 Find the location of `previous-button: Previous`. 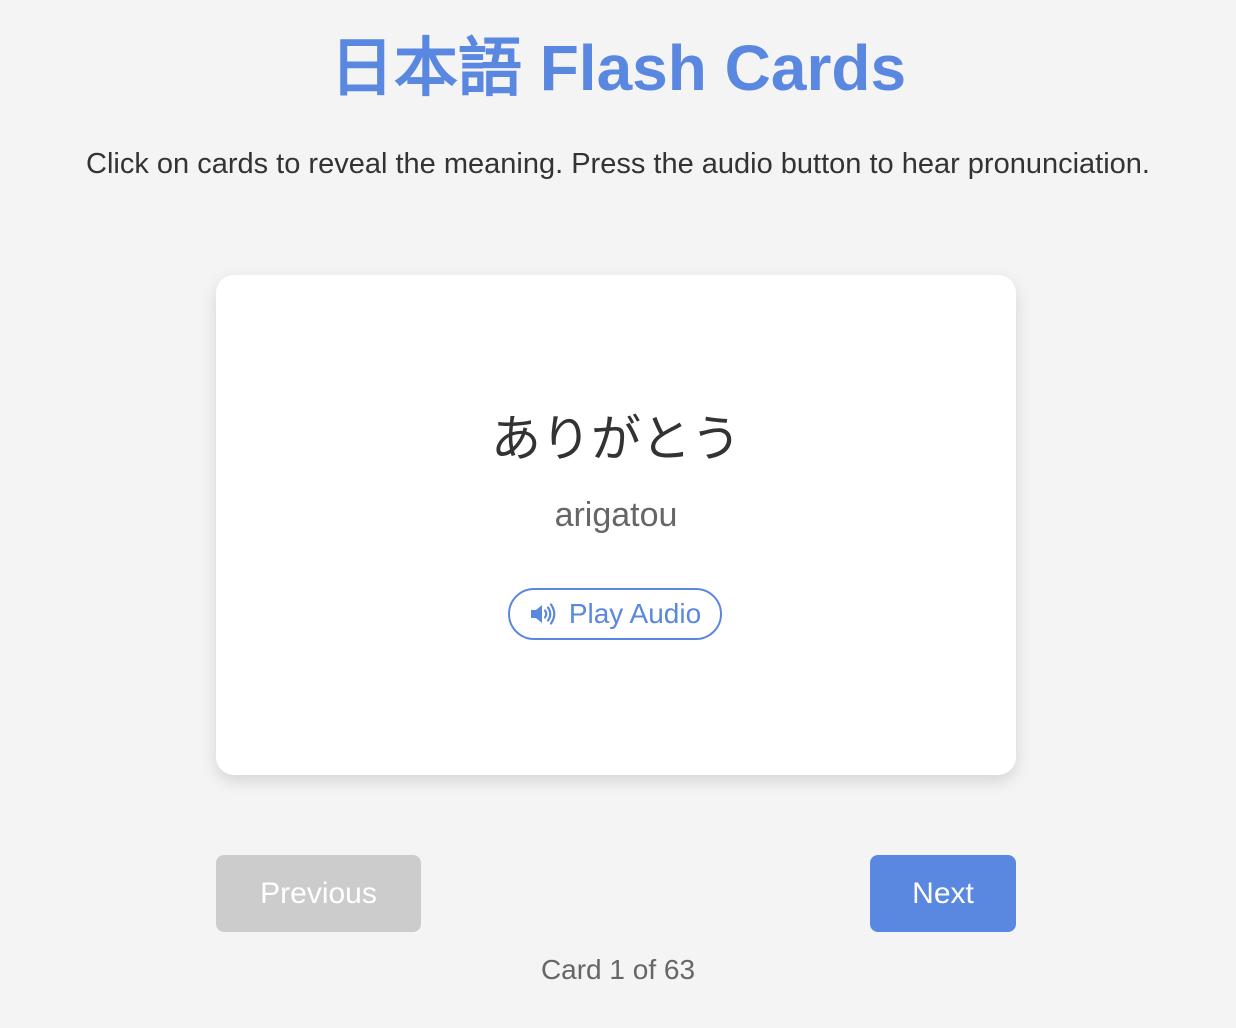

previous-button: Previous is located at coordinates (318, 893).